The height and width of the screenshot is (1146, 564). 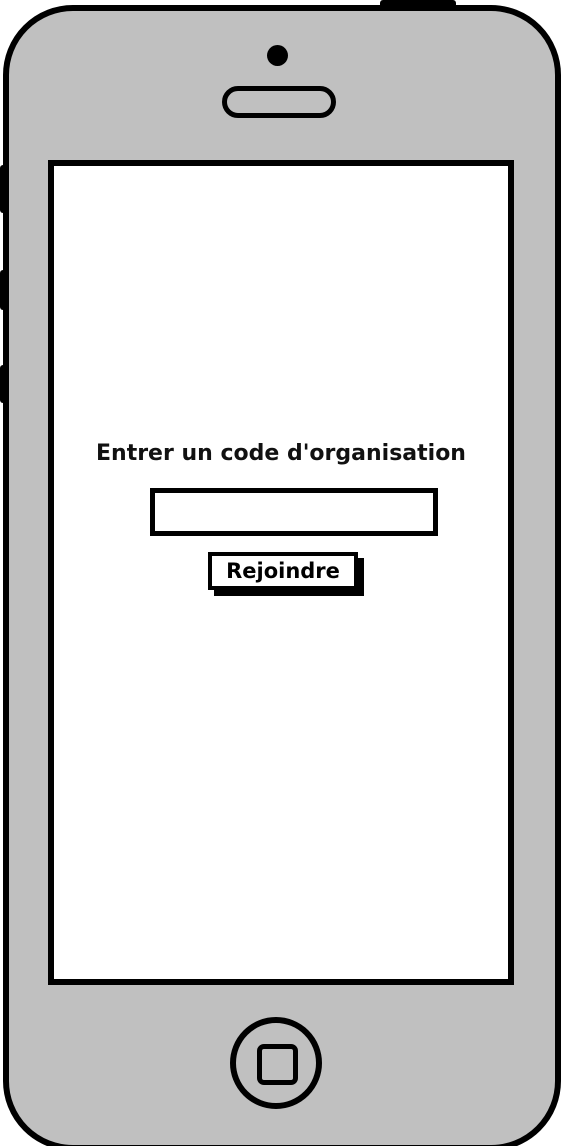 What do you see at coordinates (418, 4) in the screenshot?
I see `power-button` at bounding box center [418, 4].